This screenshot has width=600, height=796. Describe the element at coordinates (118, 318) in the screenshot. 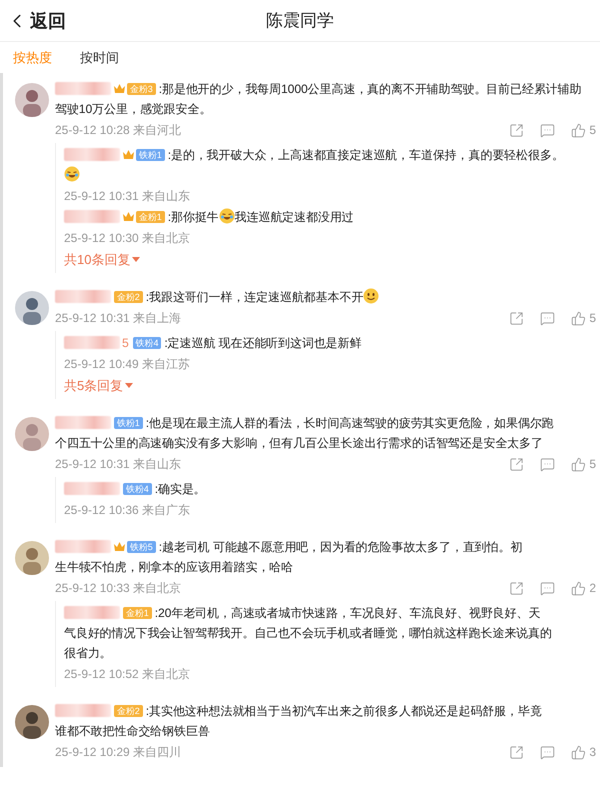

I see `comment-time: 25-9-12 10:31 来自上海` at that location.